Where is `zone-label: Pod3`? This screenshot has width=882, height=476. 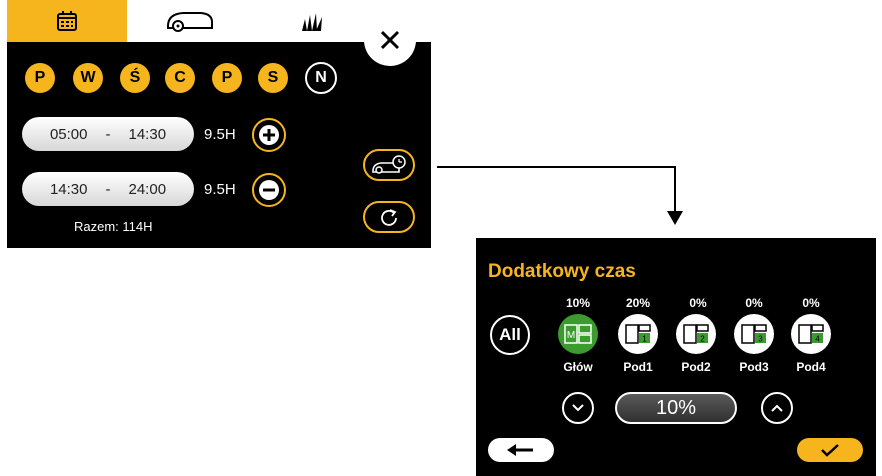
zone-label: Pod3 is located at coordinates (754, 367).